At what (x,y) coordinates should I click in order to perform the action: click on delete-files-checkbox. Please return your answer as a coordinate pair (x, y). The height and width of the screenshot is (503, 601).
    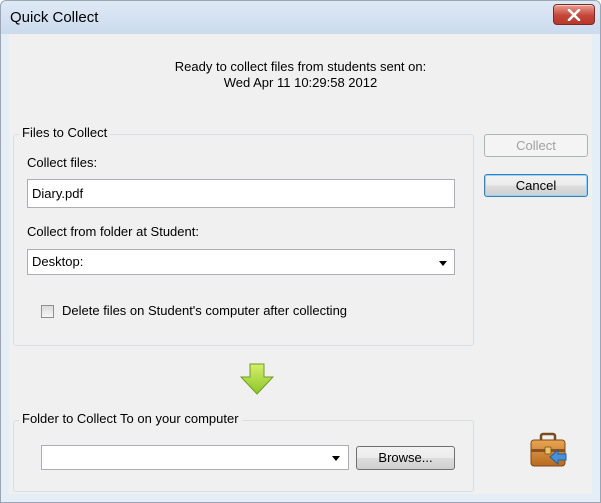
    Looking at the image, I should click on (47, 311).